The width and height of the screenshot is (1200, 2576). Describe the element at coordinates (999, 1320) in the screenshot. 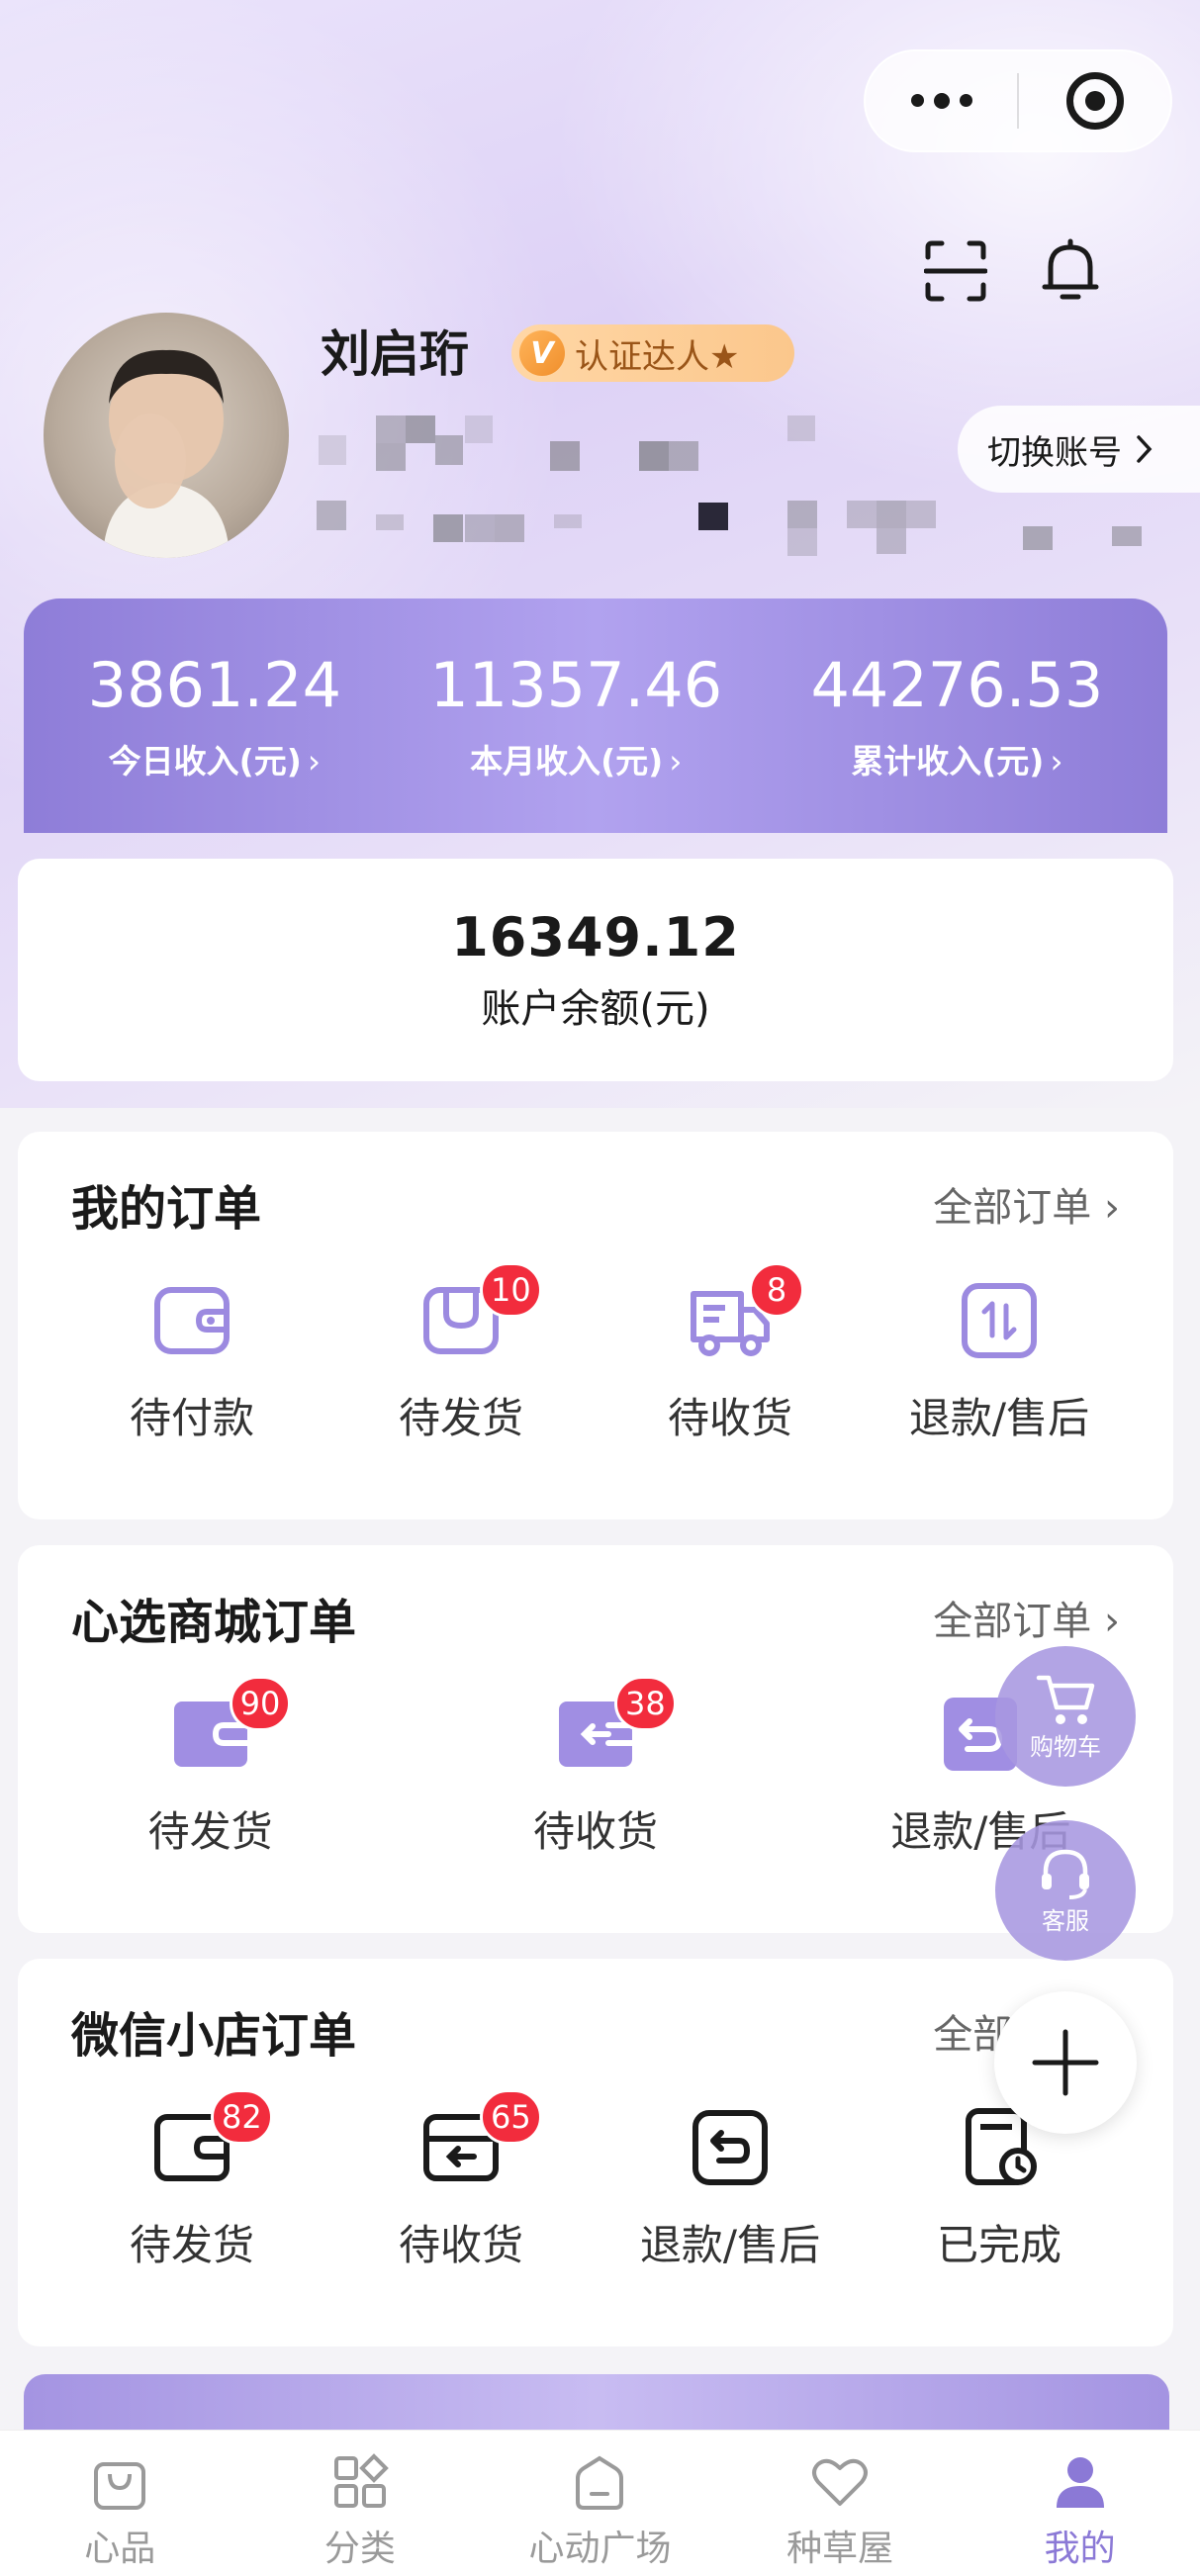

I see `refund-icon` at that location.